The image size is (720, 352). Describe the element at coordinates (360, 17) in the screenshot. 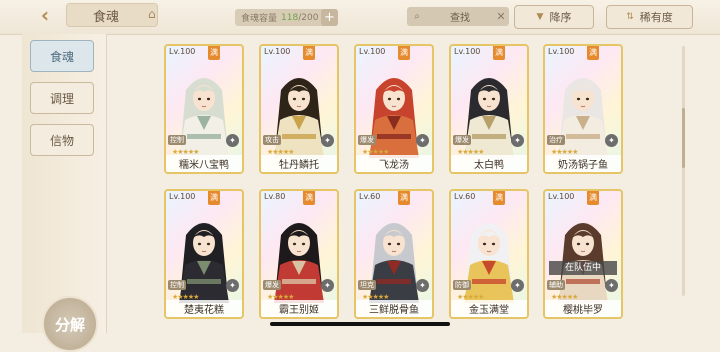

I see `top-bar: ‹ 食魂 ⌂ 食魂容量 118 /200 + ⌕ 查找 ✕ ▼ 降序 ⇅ 稀有度` at that location.